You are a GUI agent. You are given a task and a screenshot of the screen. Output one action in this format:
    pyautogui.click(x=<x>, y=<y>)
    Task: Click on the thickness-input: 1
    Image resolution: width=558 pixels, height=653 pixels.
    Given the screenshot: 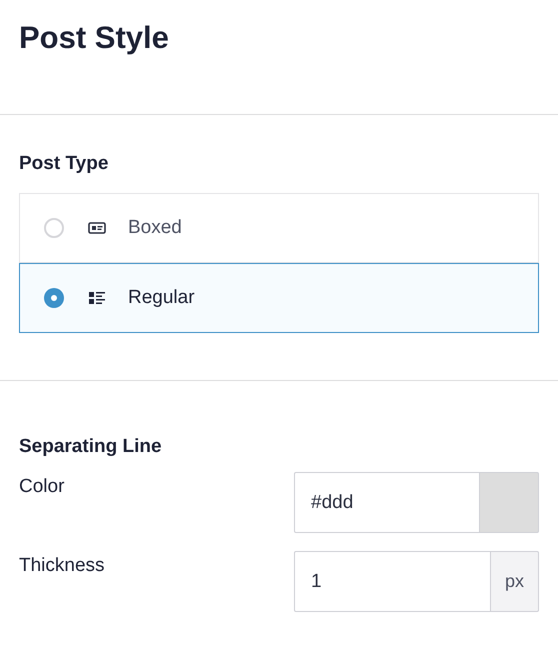 What is the action you would take?
    pyautogui.click(x=392, y=581)
    